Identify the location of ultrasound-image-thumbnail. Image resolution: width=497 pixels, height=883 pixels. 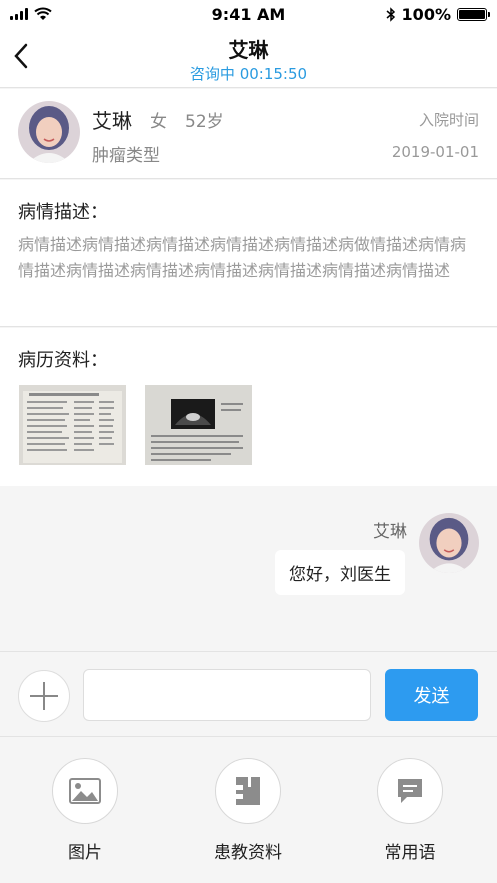
(198, 425).